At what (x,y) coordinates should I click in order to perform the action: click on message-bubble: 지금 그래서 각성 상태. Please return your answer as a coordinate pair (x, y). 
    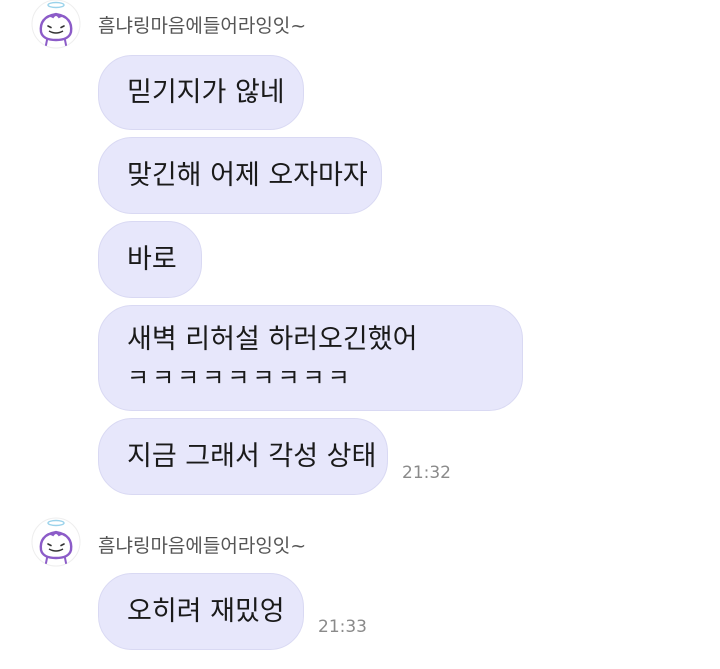
    Looking at the image, I should click on (243, 456).